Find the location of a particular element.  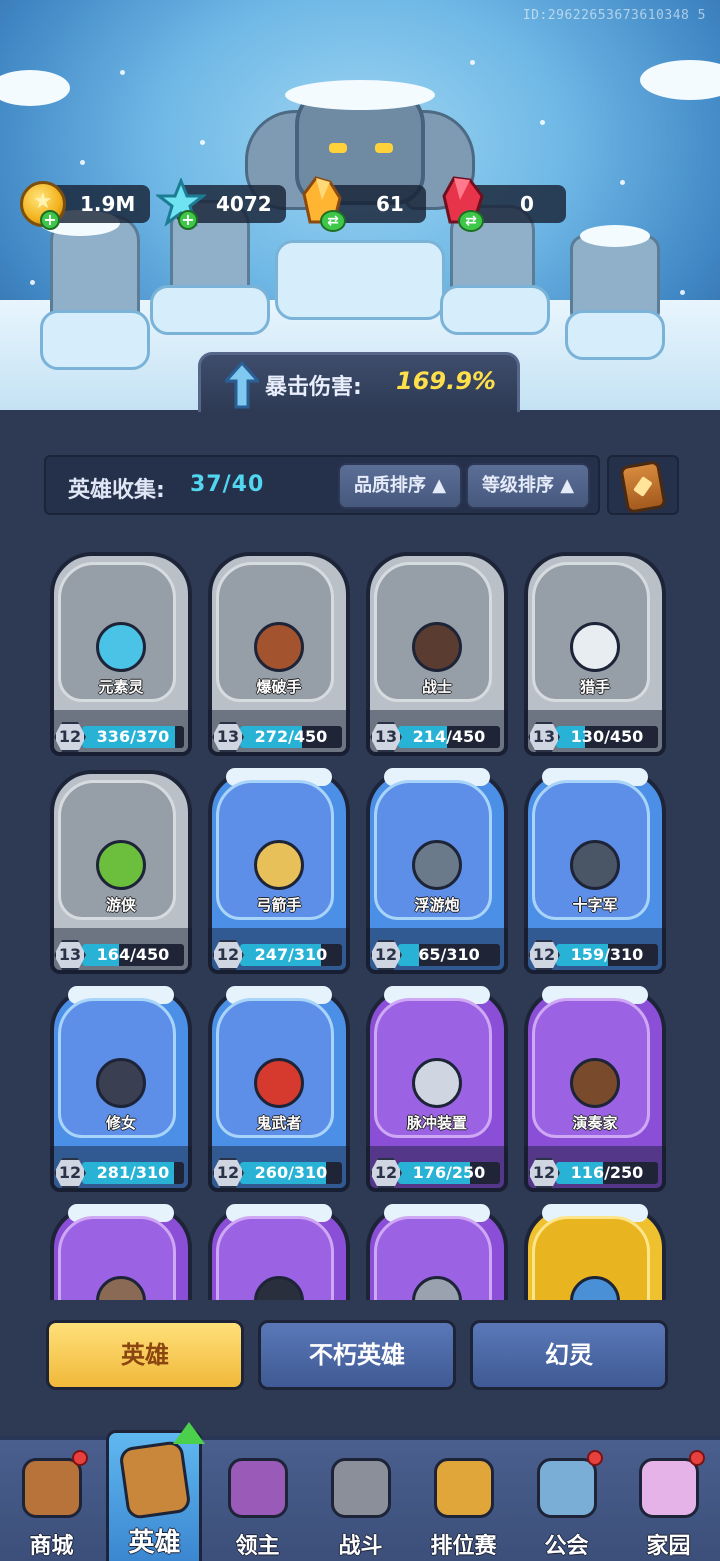

hero-shard-progress-text: 116/250 is located at coordinates (607, 1172).